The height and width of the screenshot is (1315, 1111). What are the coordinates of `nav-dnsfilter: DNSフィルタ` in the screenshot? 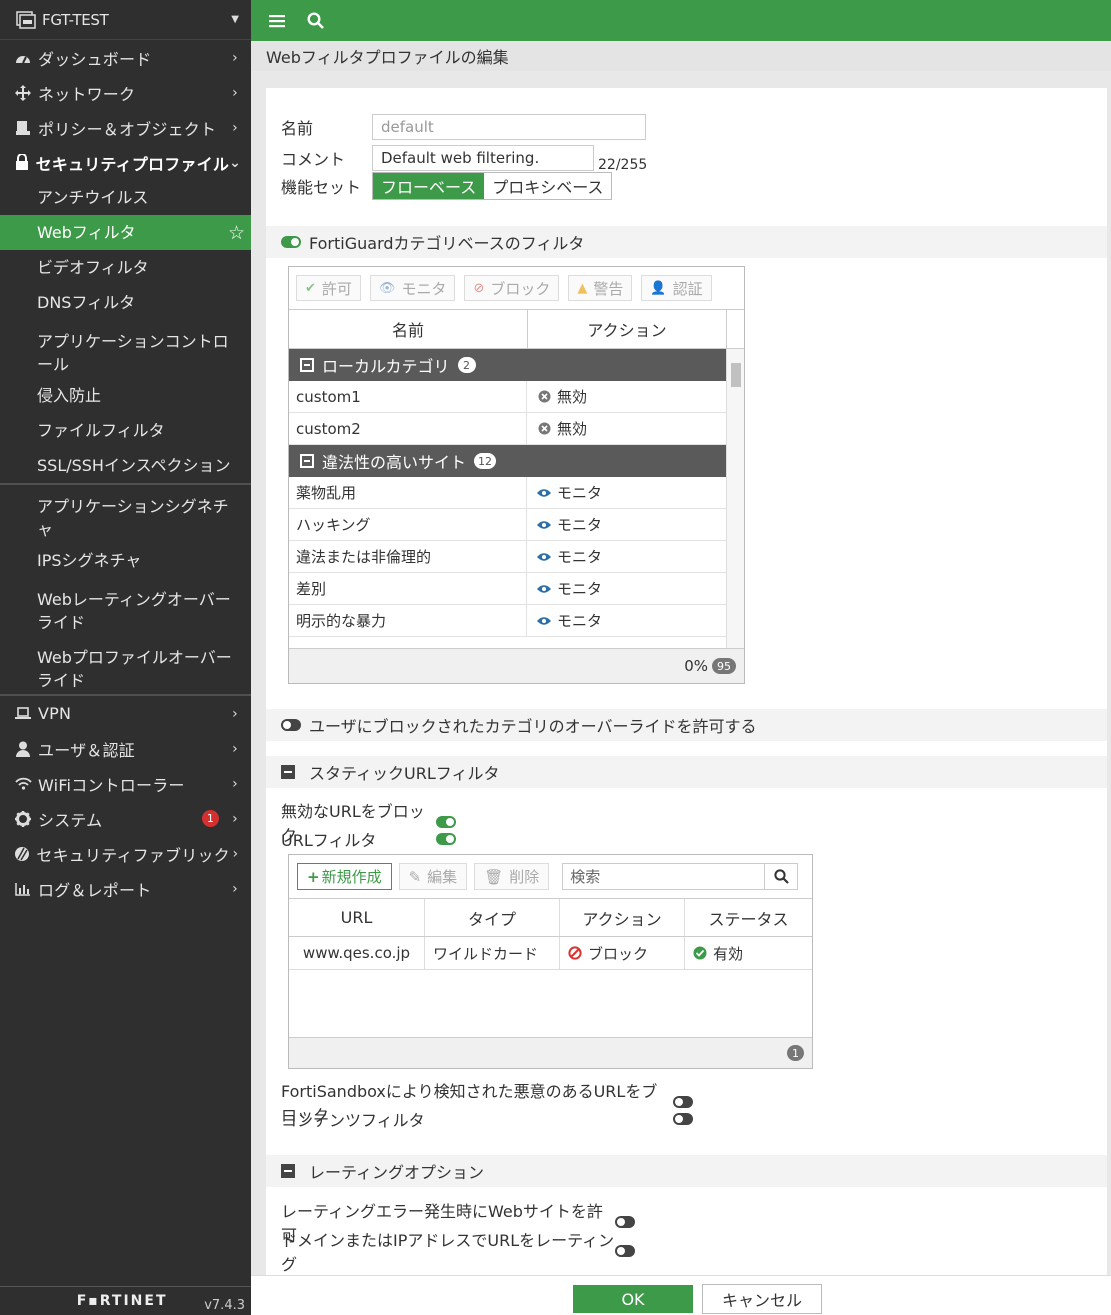 It's located at (125, 302).